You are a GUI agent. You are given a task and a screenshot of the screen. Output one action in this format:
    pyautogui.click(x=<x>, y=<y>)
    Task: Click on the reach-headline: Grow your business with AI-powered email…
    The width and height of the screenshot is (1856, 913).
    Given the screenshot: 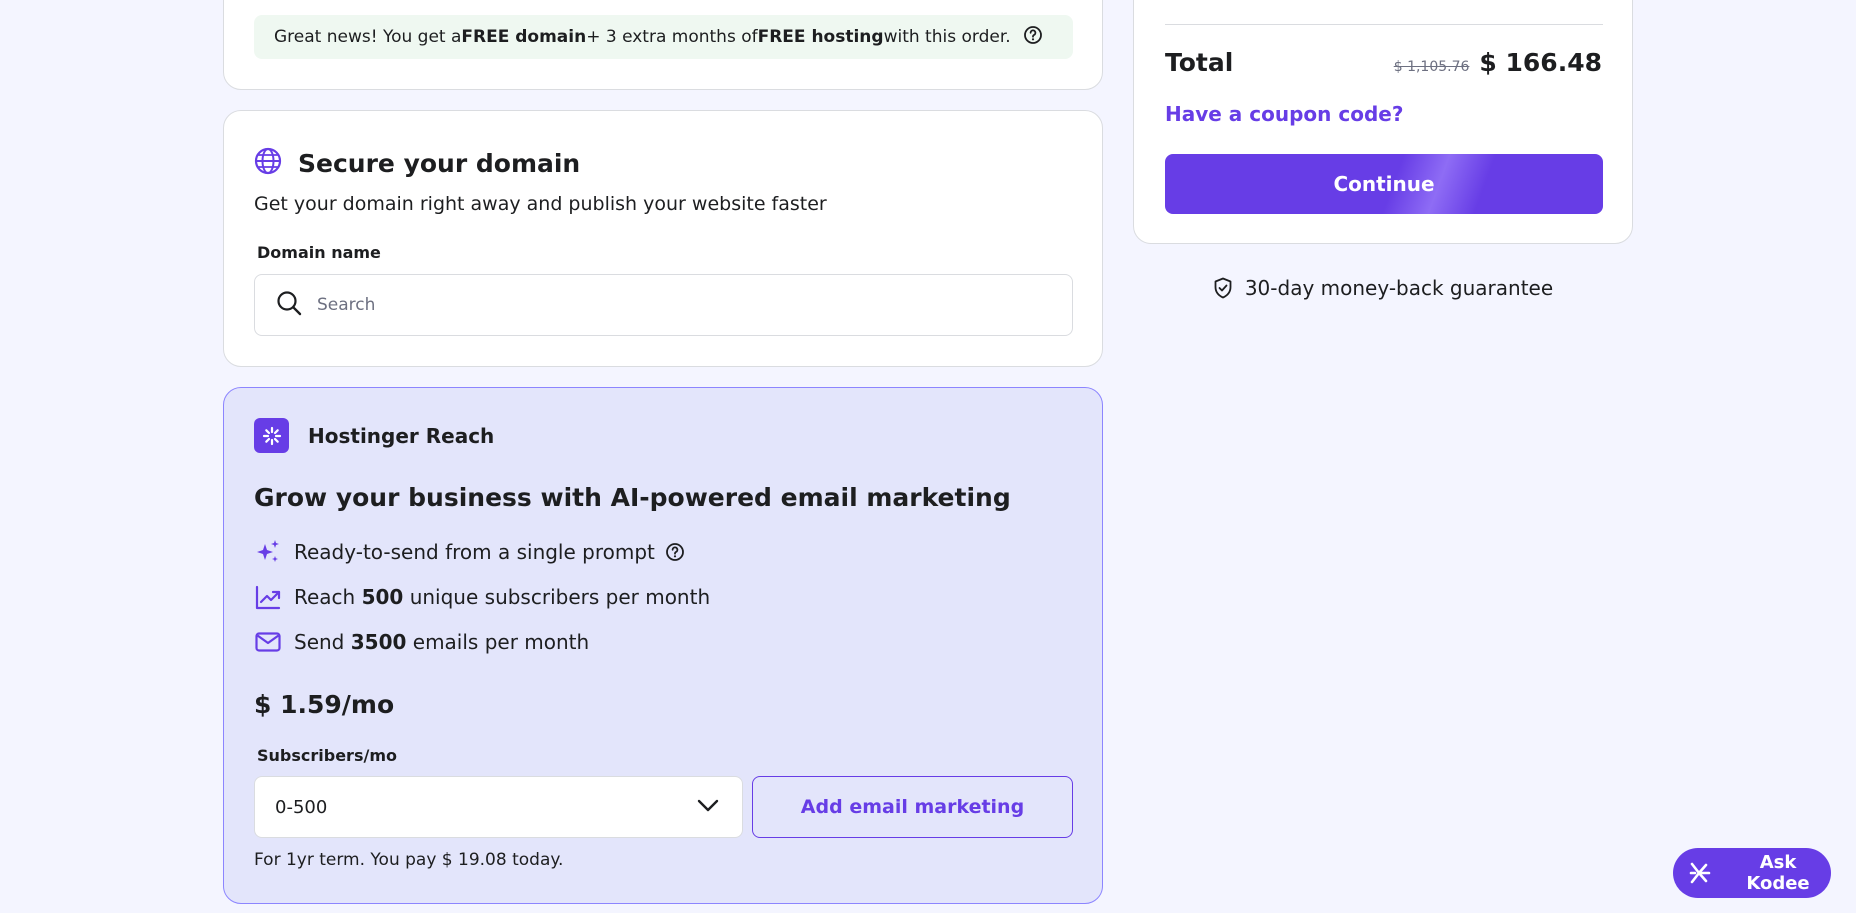 What is the action you would take?
    pyautogui.click(x=632, y=497)
    